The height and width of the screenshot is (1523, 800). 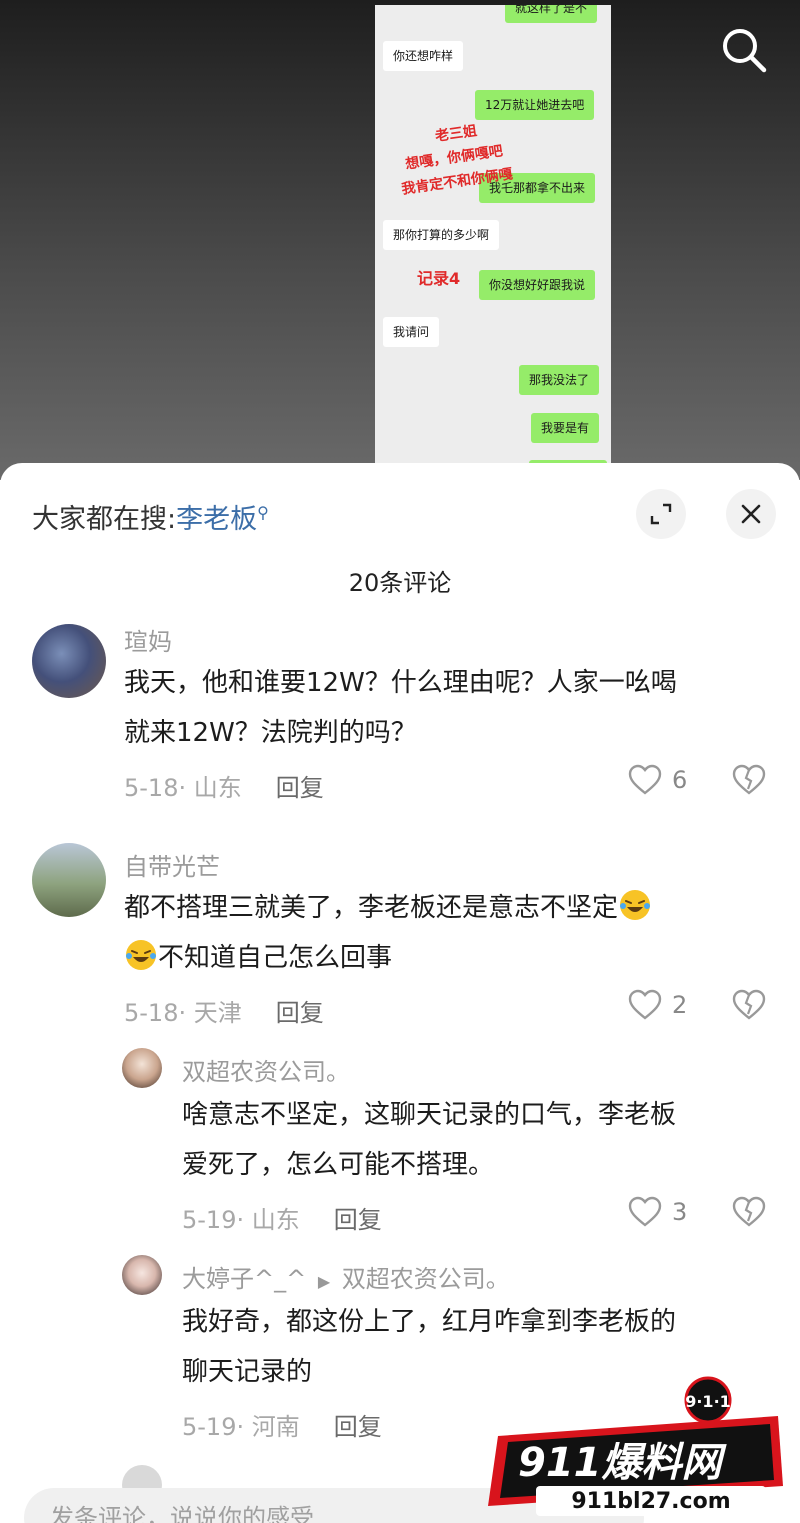 What do you see at coordinates (565, 428) in the screenshot?
I see `chat-bubble: 我要是有` at bounding box center [565, 428].